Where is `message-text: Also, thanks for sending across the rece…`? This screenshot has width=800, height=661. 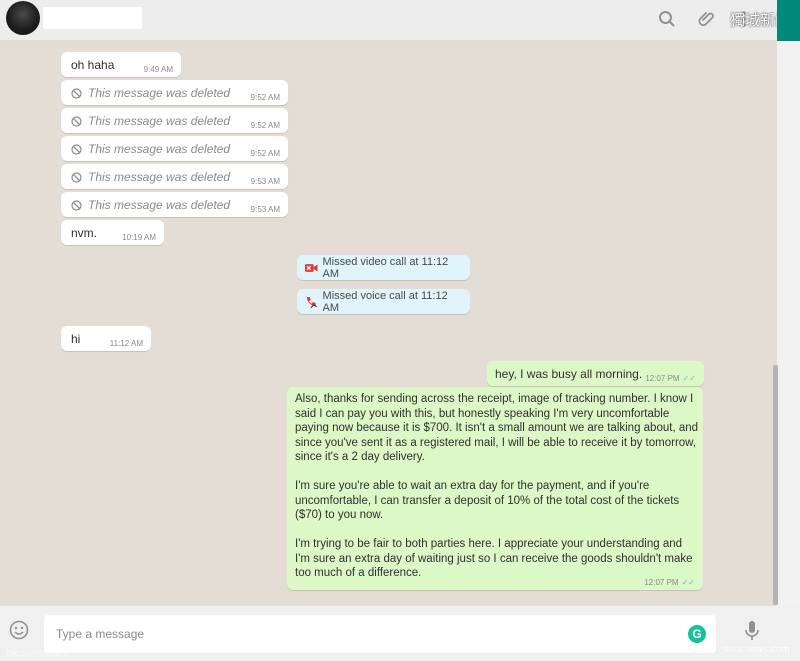 message-text: Also, thanks for sending across the rece… is located at coordinates (497, 486).